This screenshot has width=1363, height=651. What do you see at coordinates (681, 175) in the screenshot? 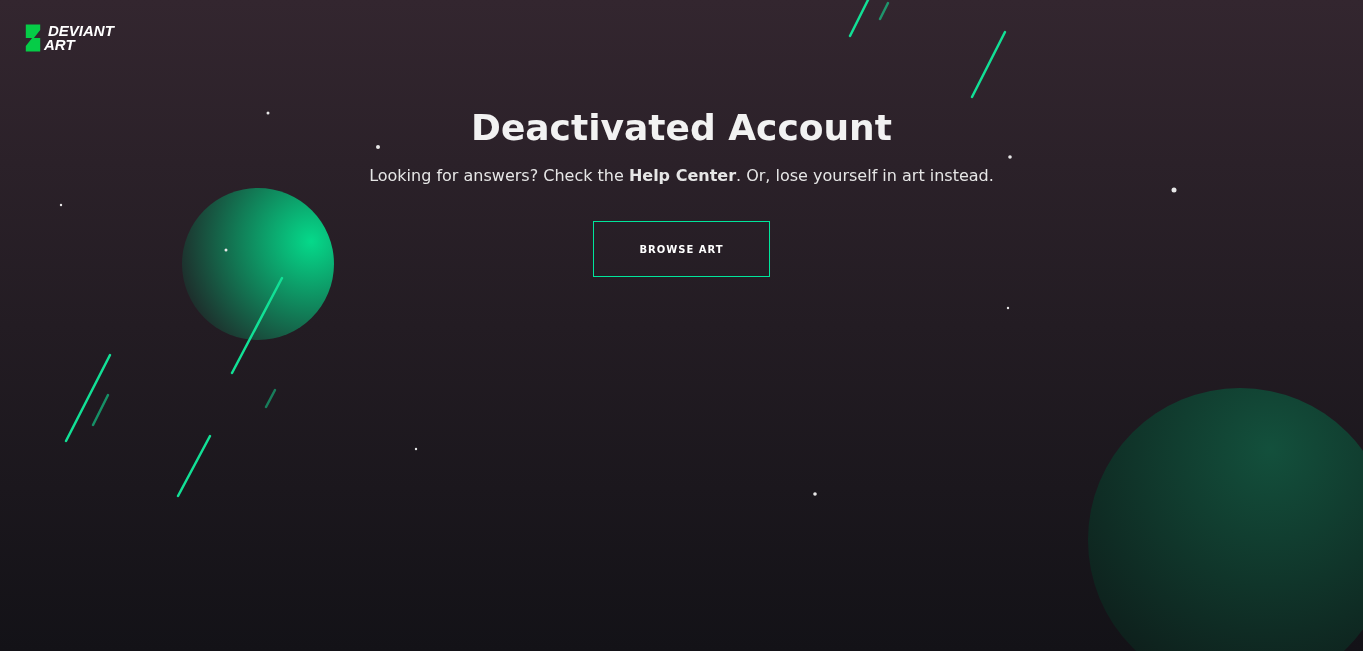
I see `message-text: Looking for answers? Check the Help Center. Or, lose yourself in art instead.` at bounding box center [681, 175].